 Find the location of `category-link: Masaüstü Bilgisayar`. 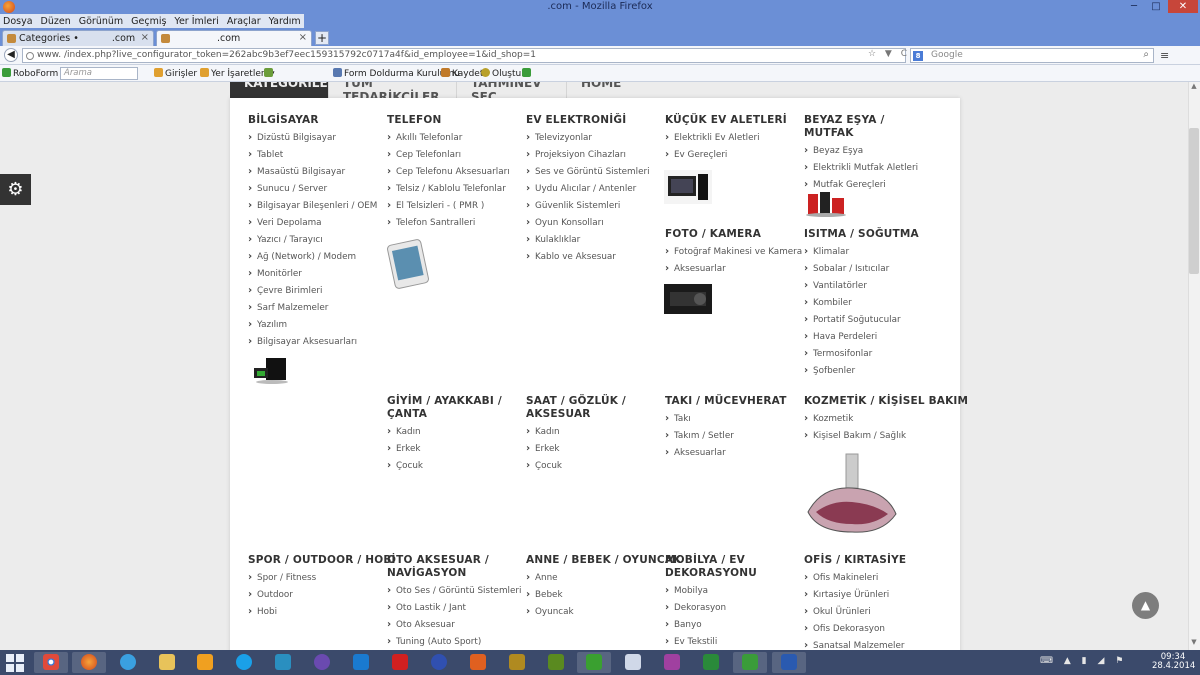

category-link: Masaüstü Bilgisayar is located at coordinates (314, 172).